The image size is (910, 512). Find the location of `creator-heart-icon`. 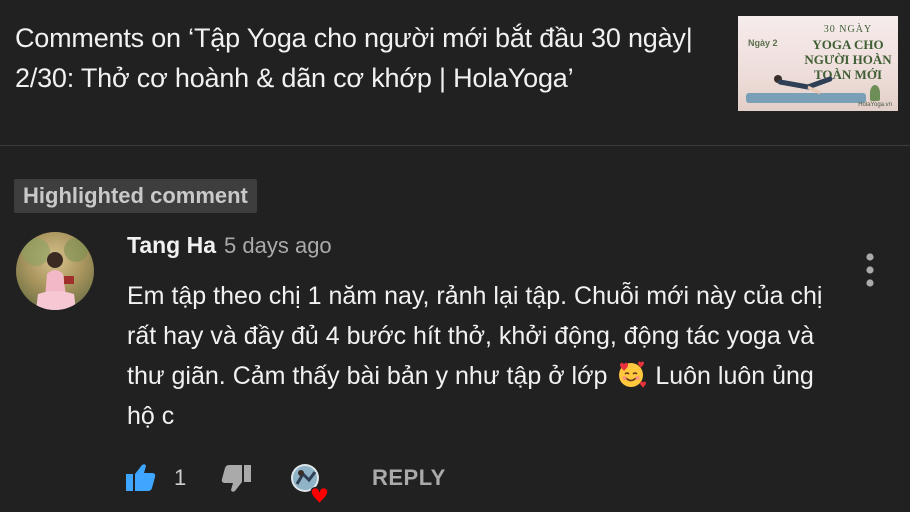

creator-heart-icon is located at coordinates (310, 485).